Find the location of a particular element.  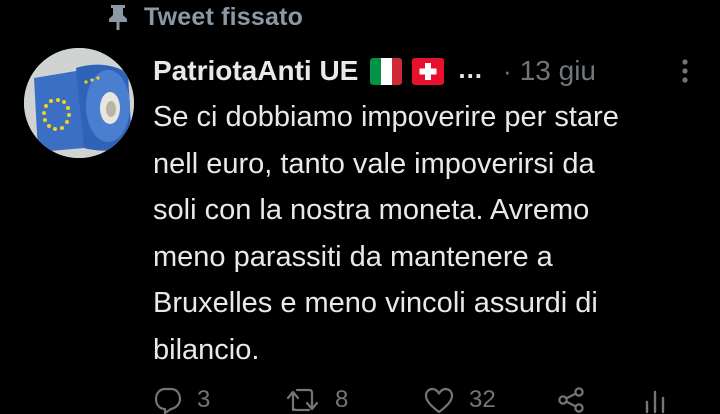

avatar is located at coordinates (79, 103).